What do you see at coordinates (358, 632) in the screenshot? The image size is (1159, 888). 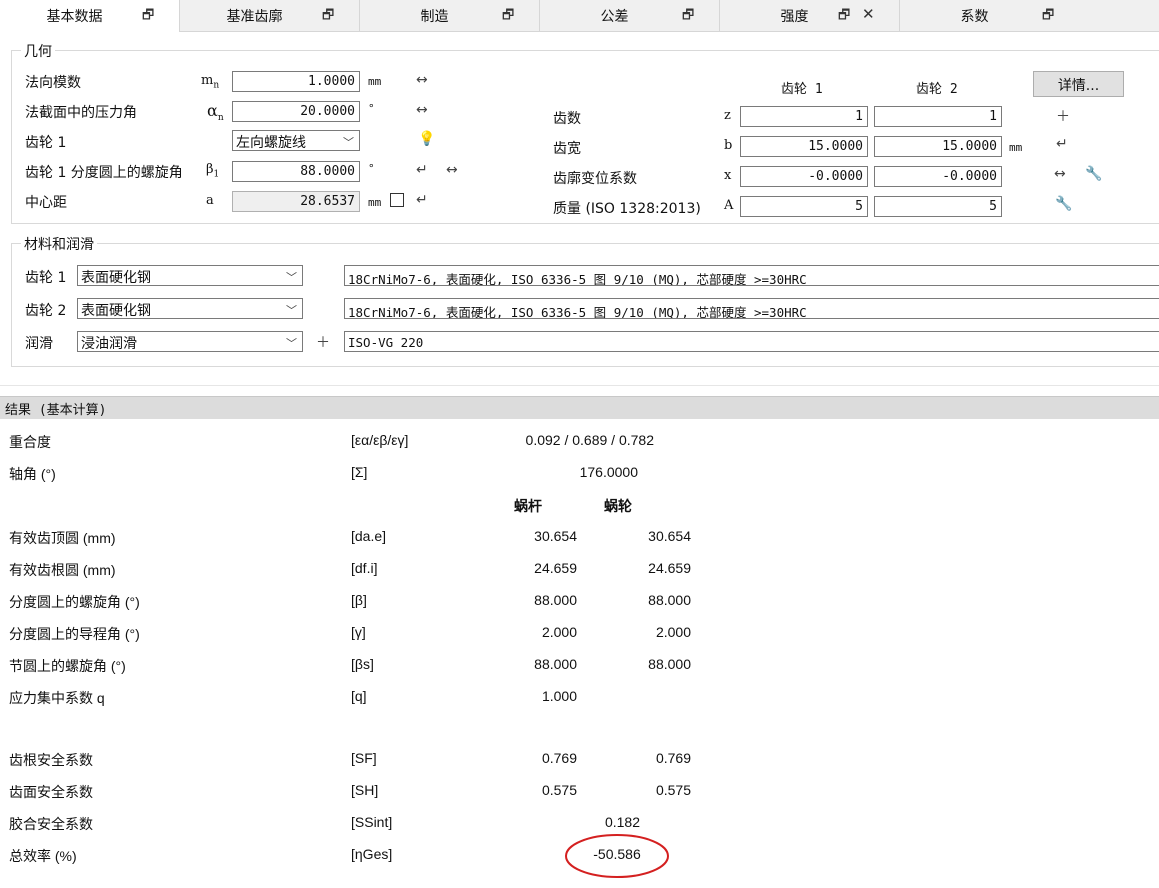 I see `result-row-symbol: [γ]` at bounding box center [358, 632].